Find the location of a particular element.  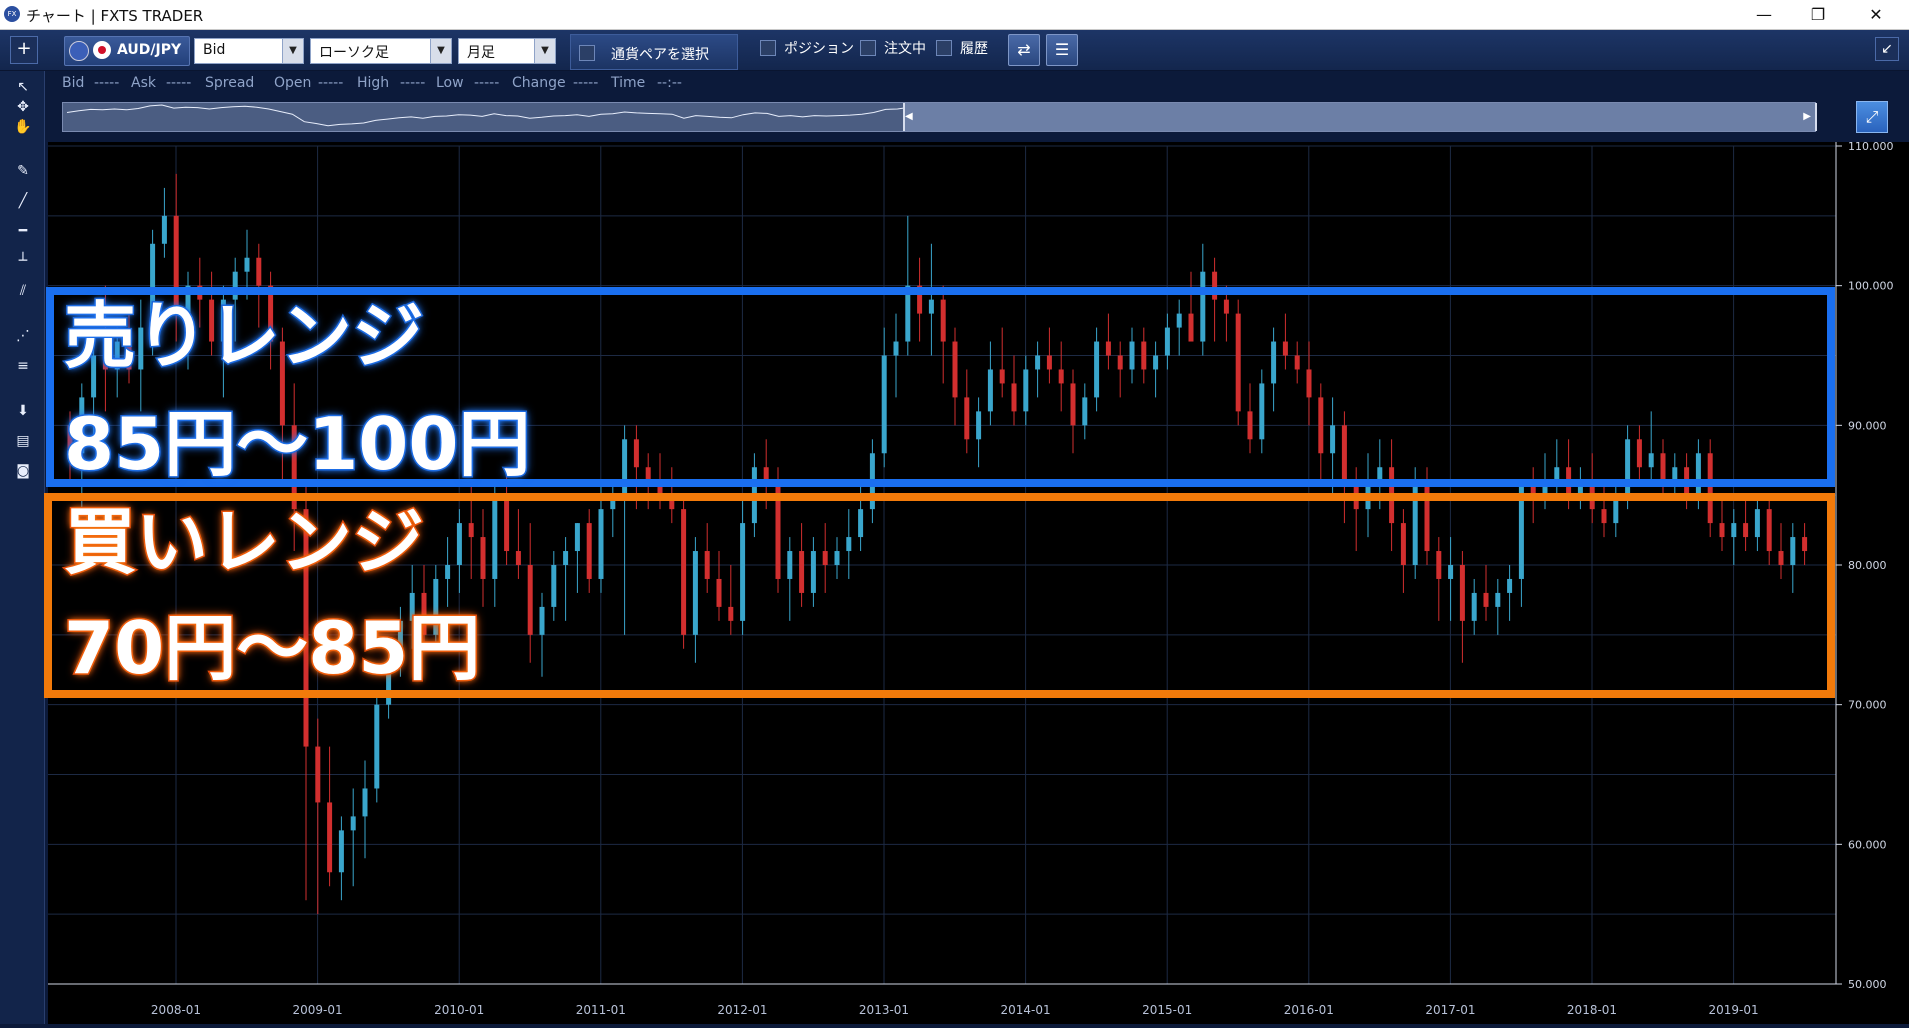

time-value: --:-- is located at coordinates (669, 83).